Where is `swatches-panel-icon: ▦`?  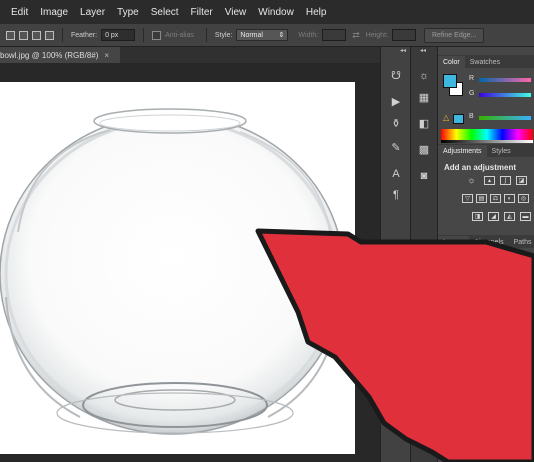
swatches-panel-icon: ▦ is located at coordinates (424, 98).